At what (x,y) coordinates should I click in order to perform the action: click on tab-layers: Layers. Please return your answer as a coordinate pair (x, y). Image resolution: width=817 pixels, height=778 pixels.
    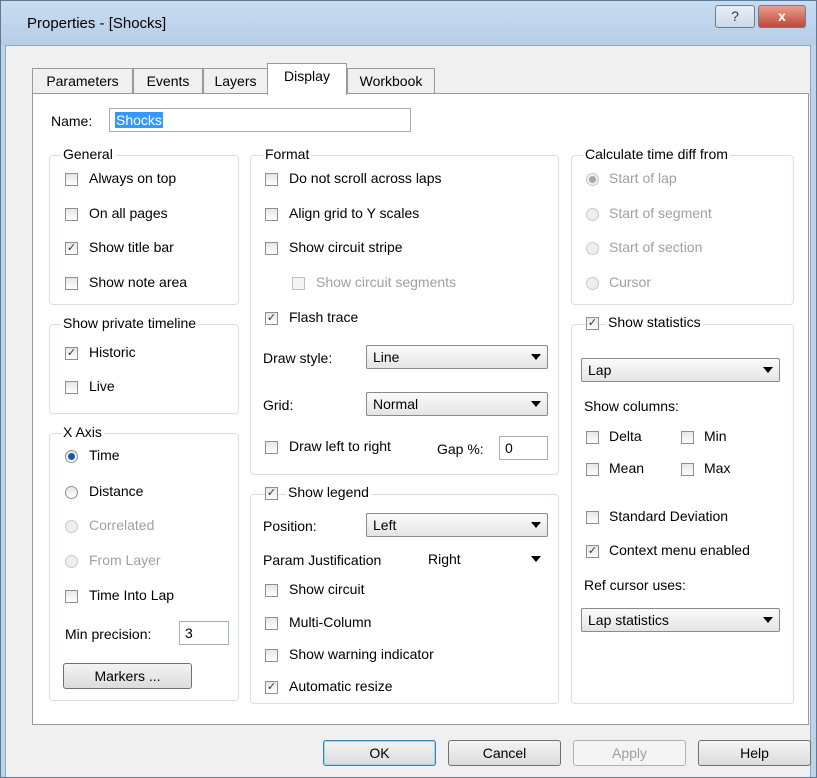
    Looking at the image, I should click on (235, 81).